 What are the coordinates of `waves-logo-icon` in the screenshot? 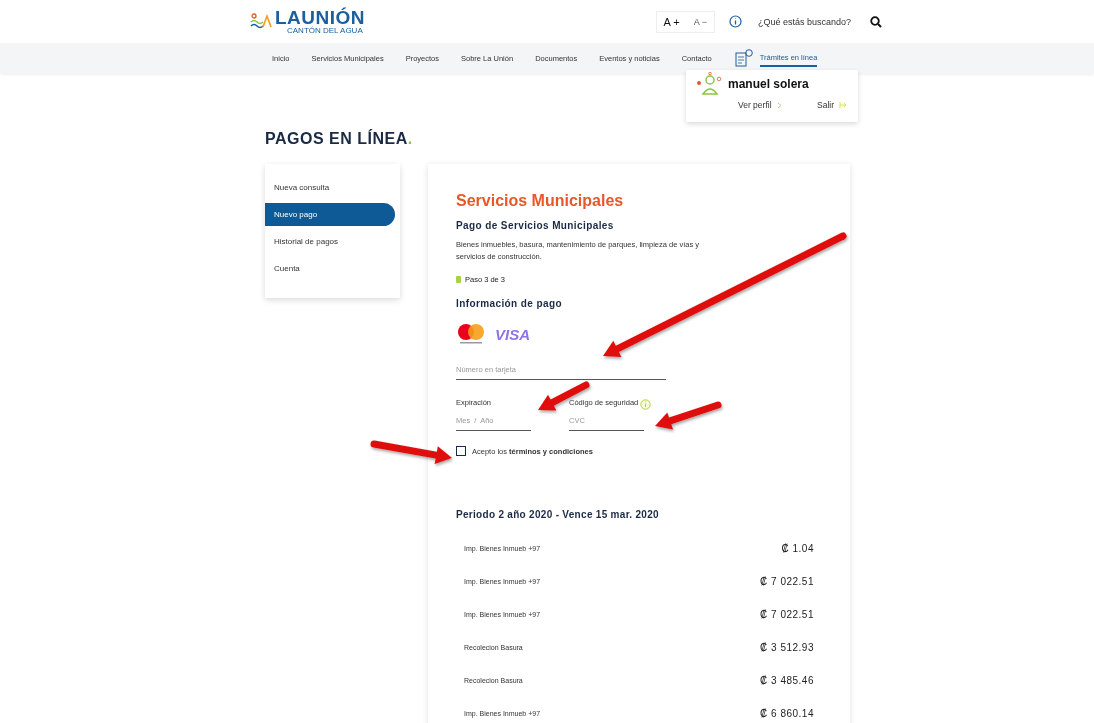 It's located at (261, 21).